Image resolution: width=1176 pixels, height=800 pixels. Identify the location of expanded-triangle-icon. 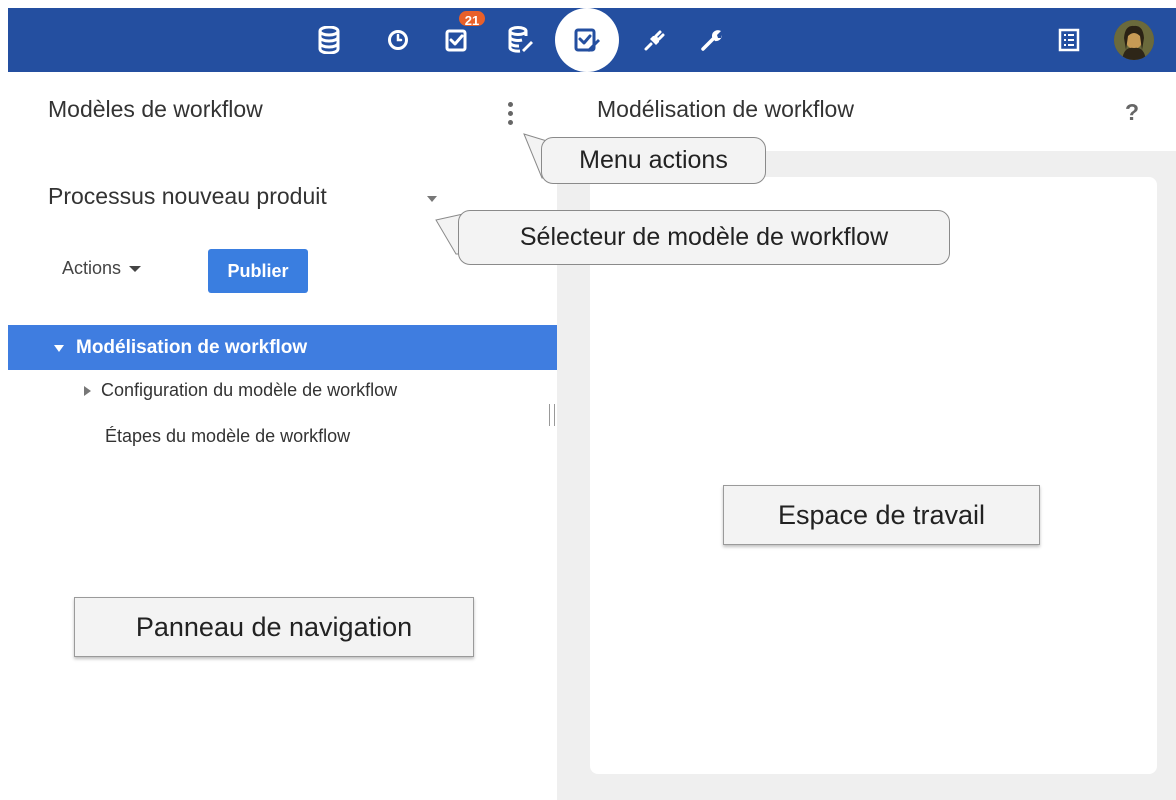
(59, 348).